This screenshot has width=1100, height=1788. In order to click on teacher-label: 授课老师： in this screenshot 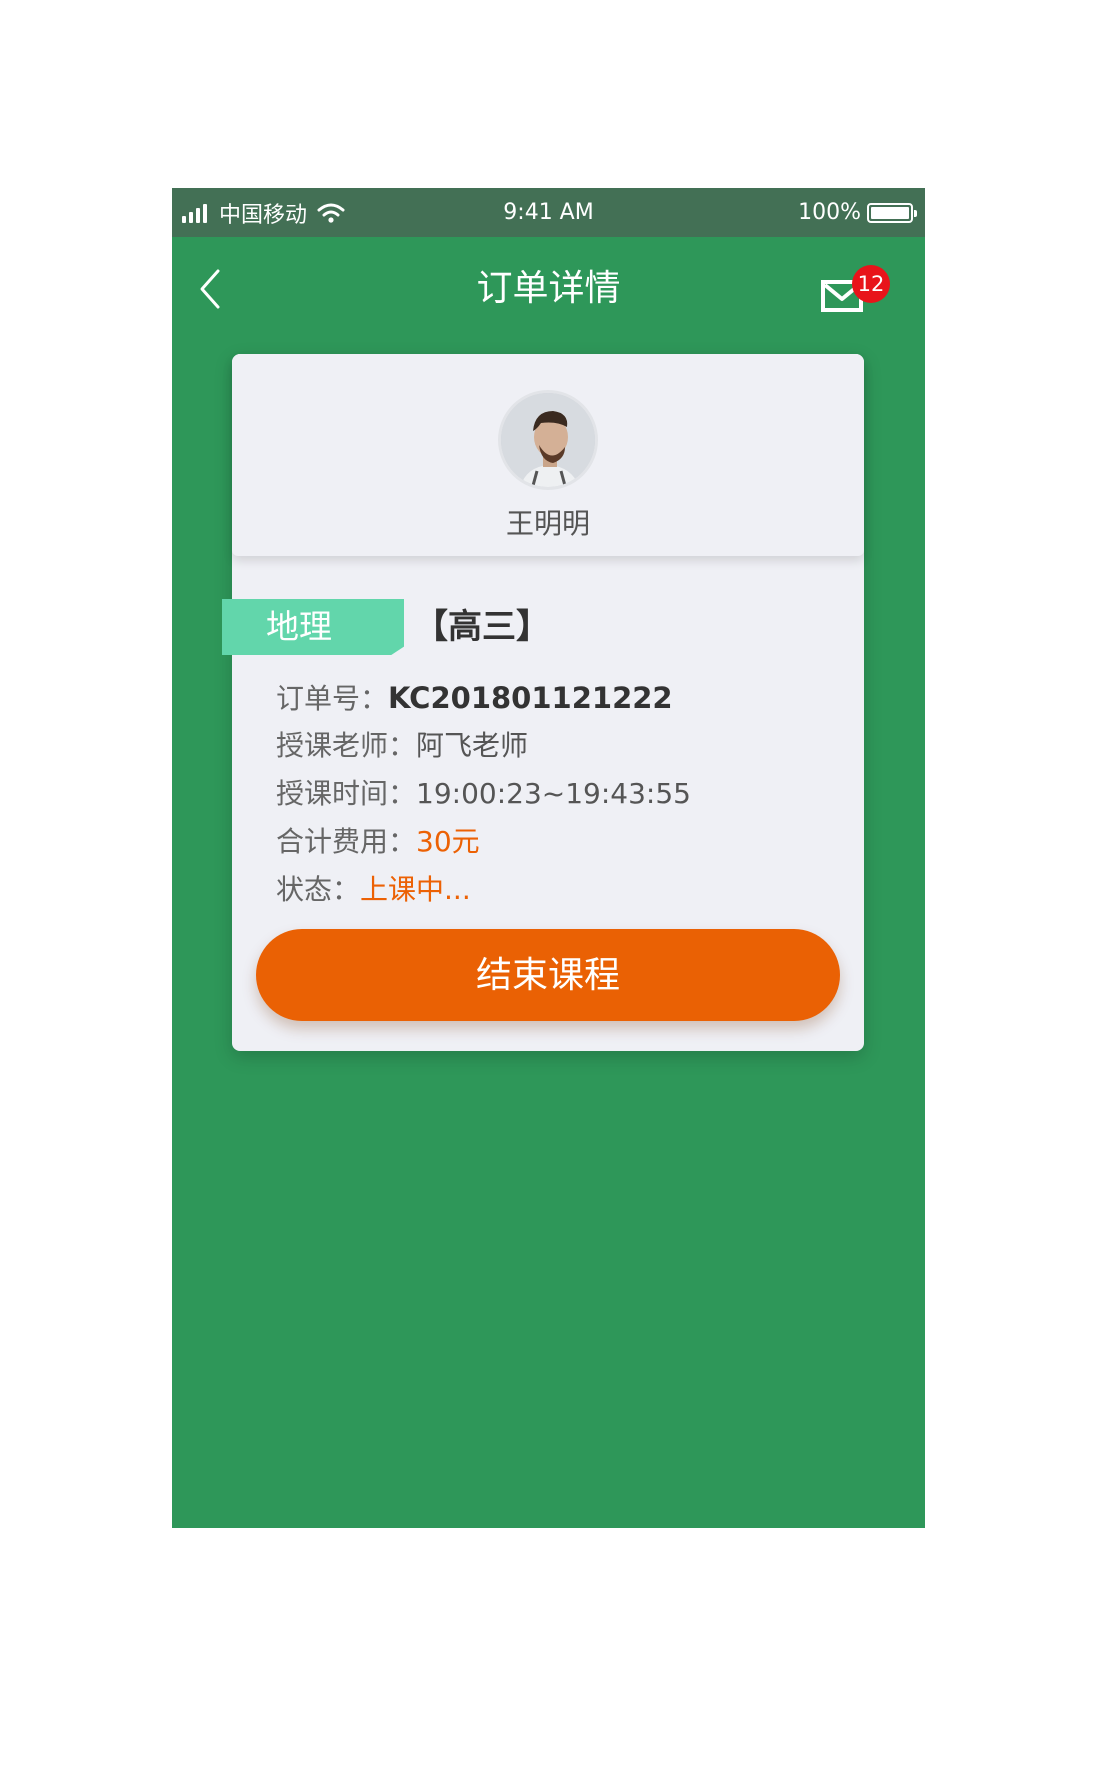, I will do `click(346, 745)`.